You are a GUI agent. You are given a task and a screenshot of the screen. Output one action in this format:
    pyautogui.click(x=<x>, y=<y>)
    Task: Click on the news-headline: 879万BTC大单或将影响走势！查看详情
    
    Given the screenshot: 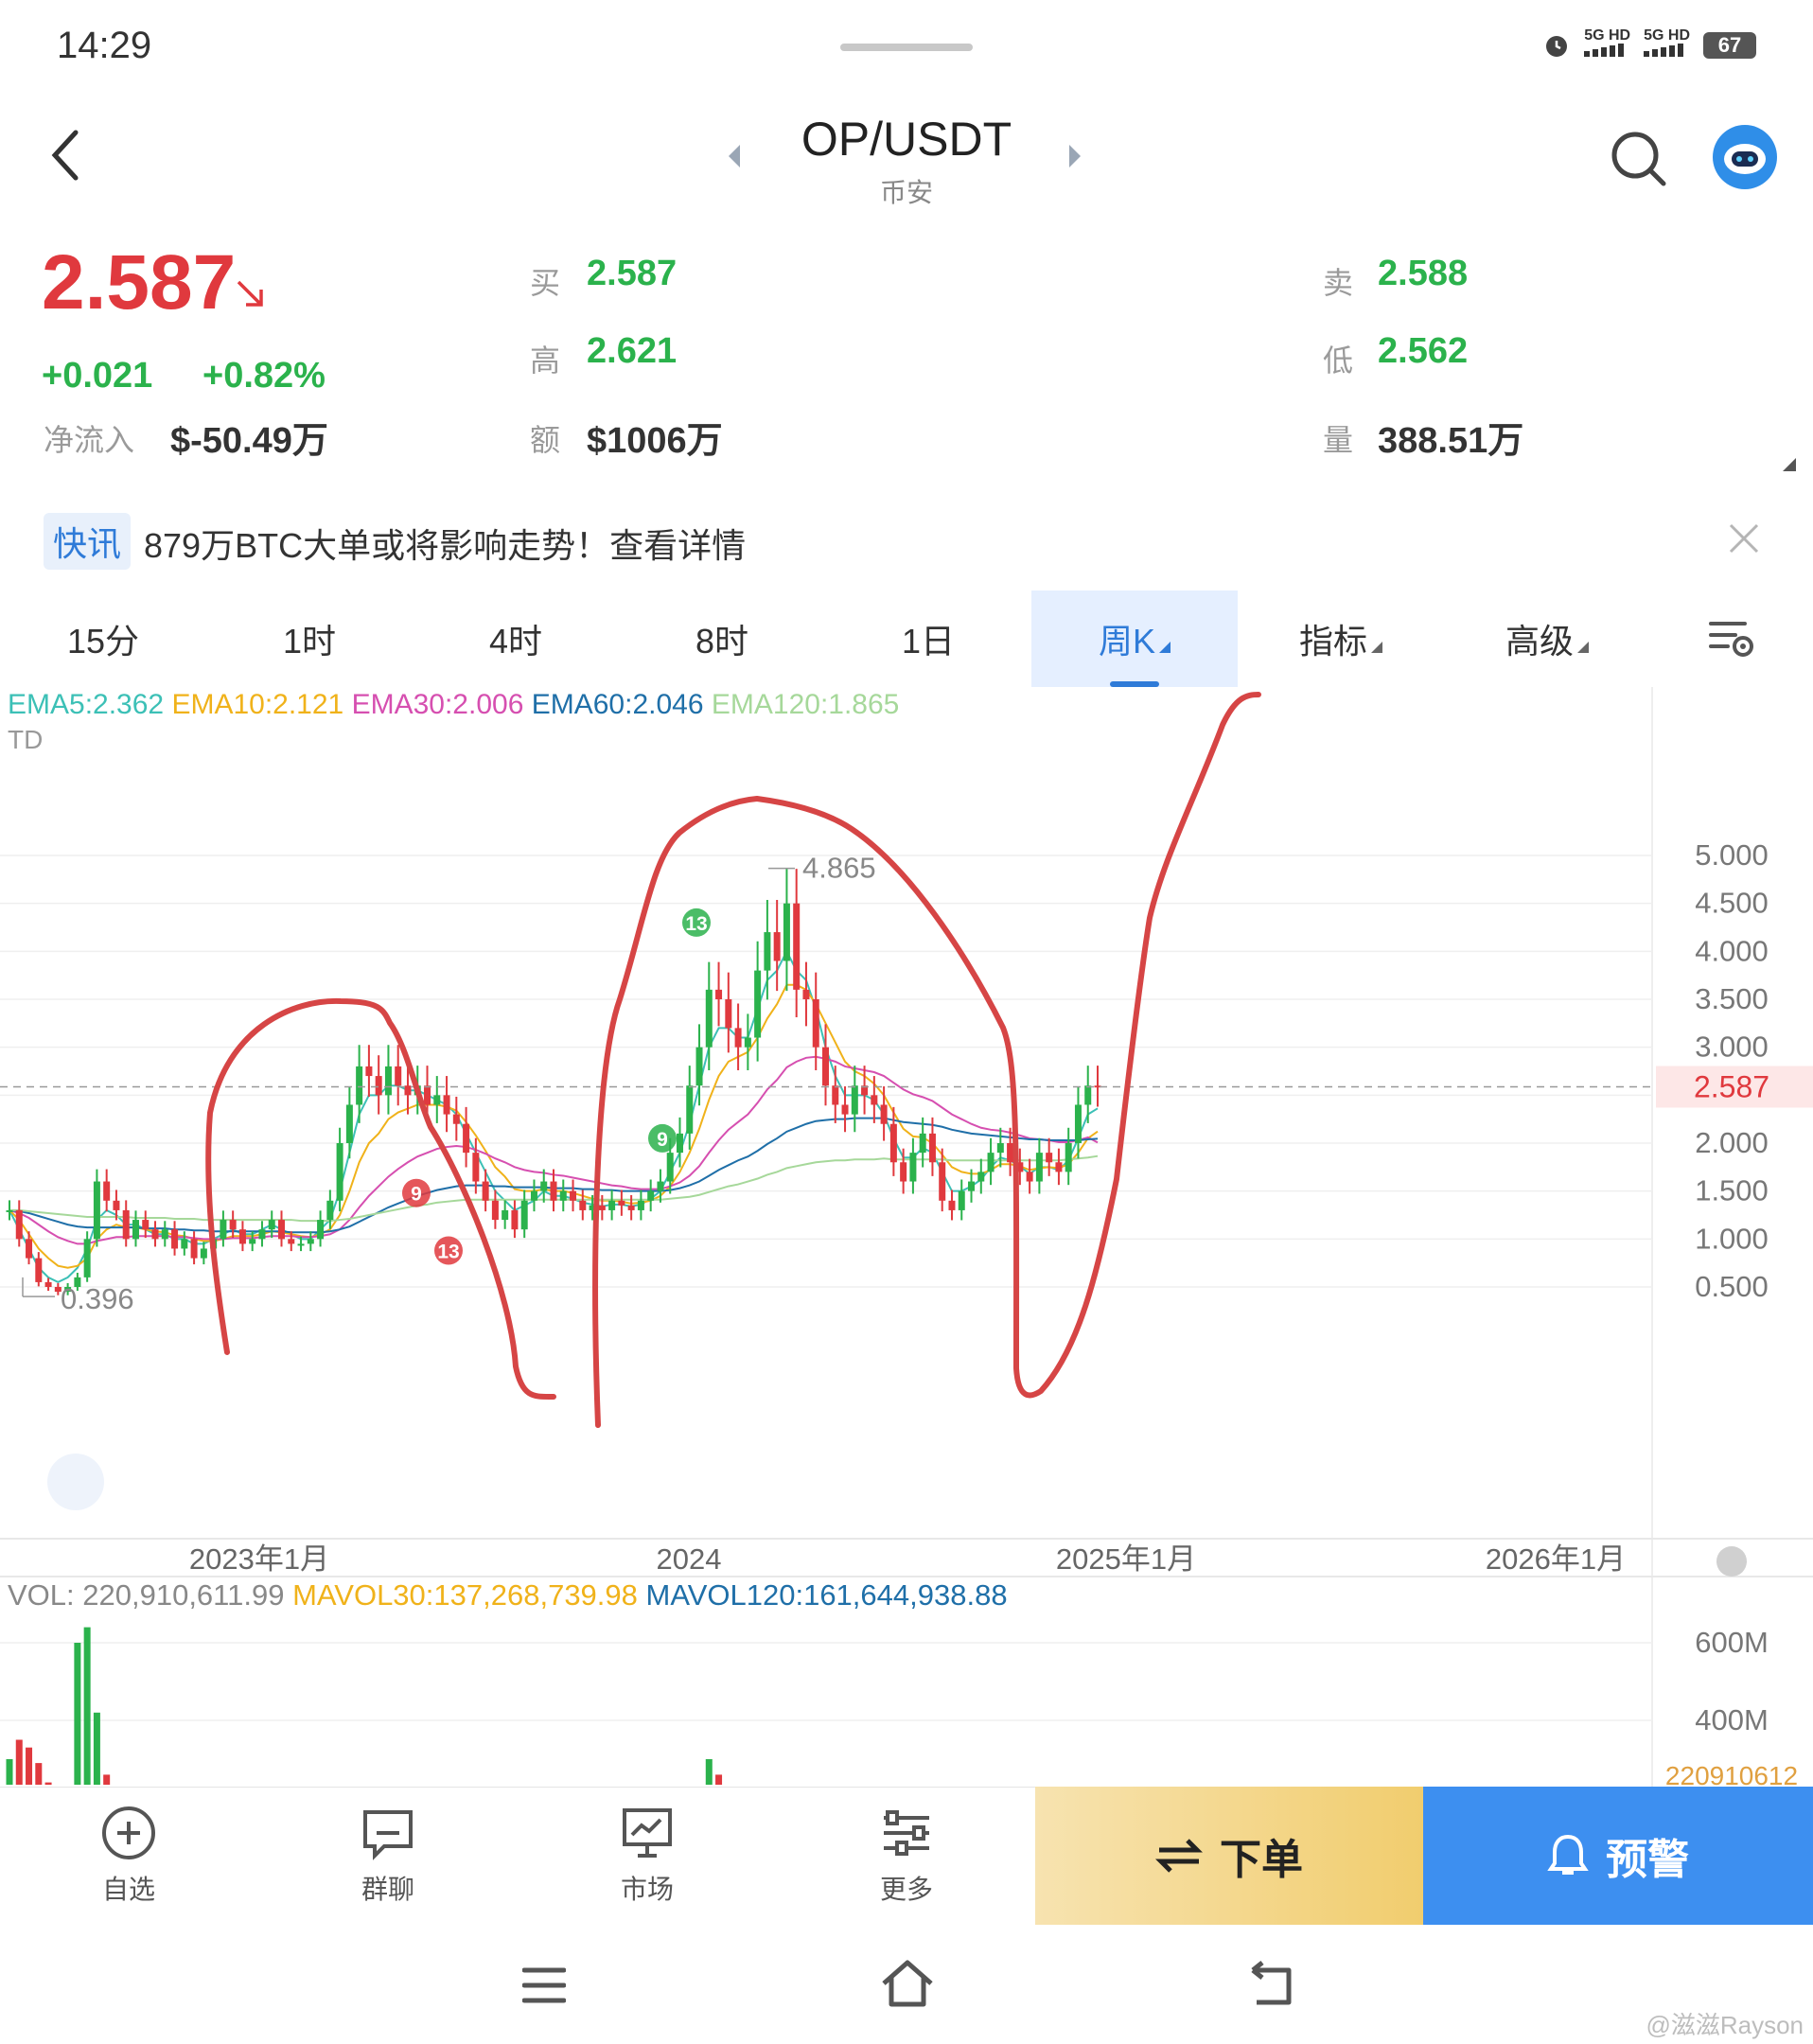 What is the action you would take?
    pyautogui.click(x=445, y=543)
    